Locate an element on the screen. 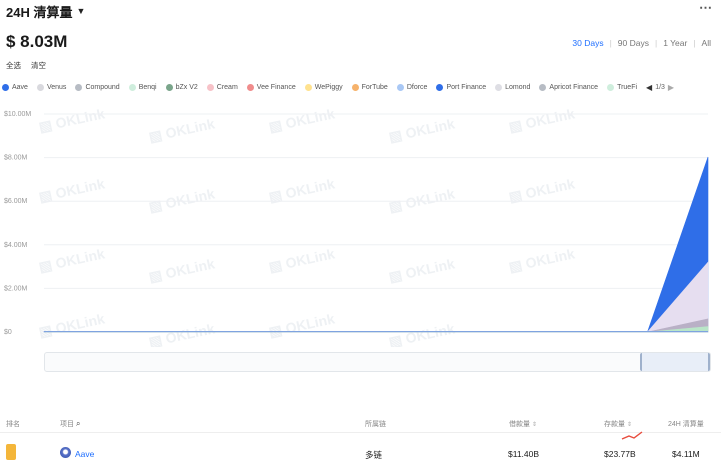  col-rank: 排名 is located at coordinates (13, 424).